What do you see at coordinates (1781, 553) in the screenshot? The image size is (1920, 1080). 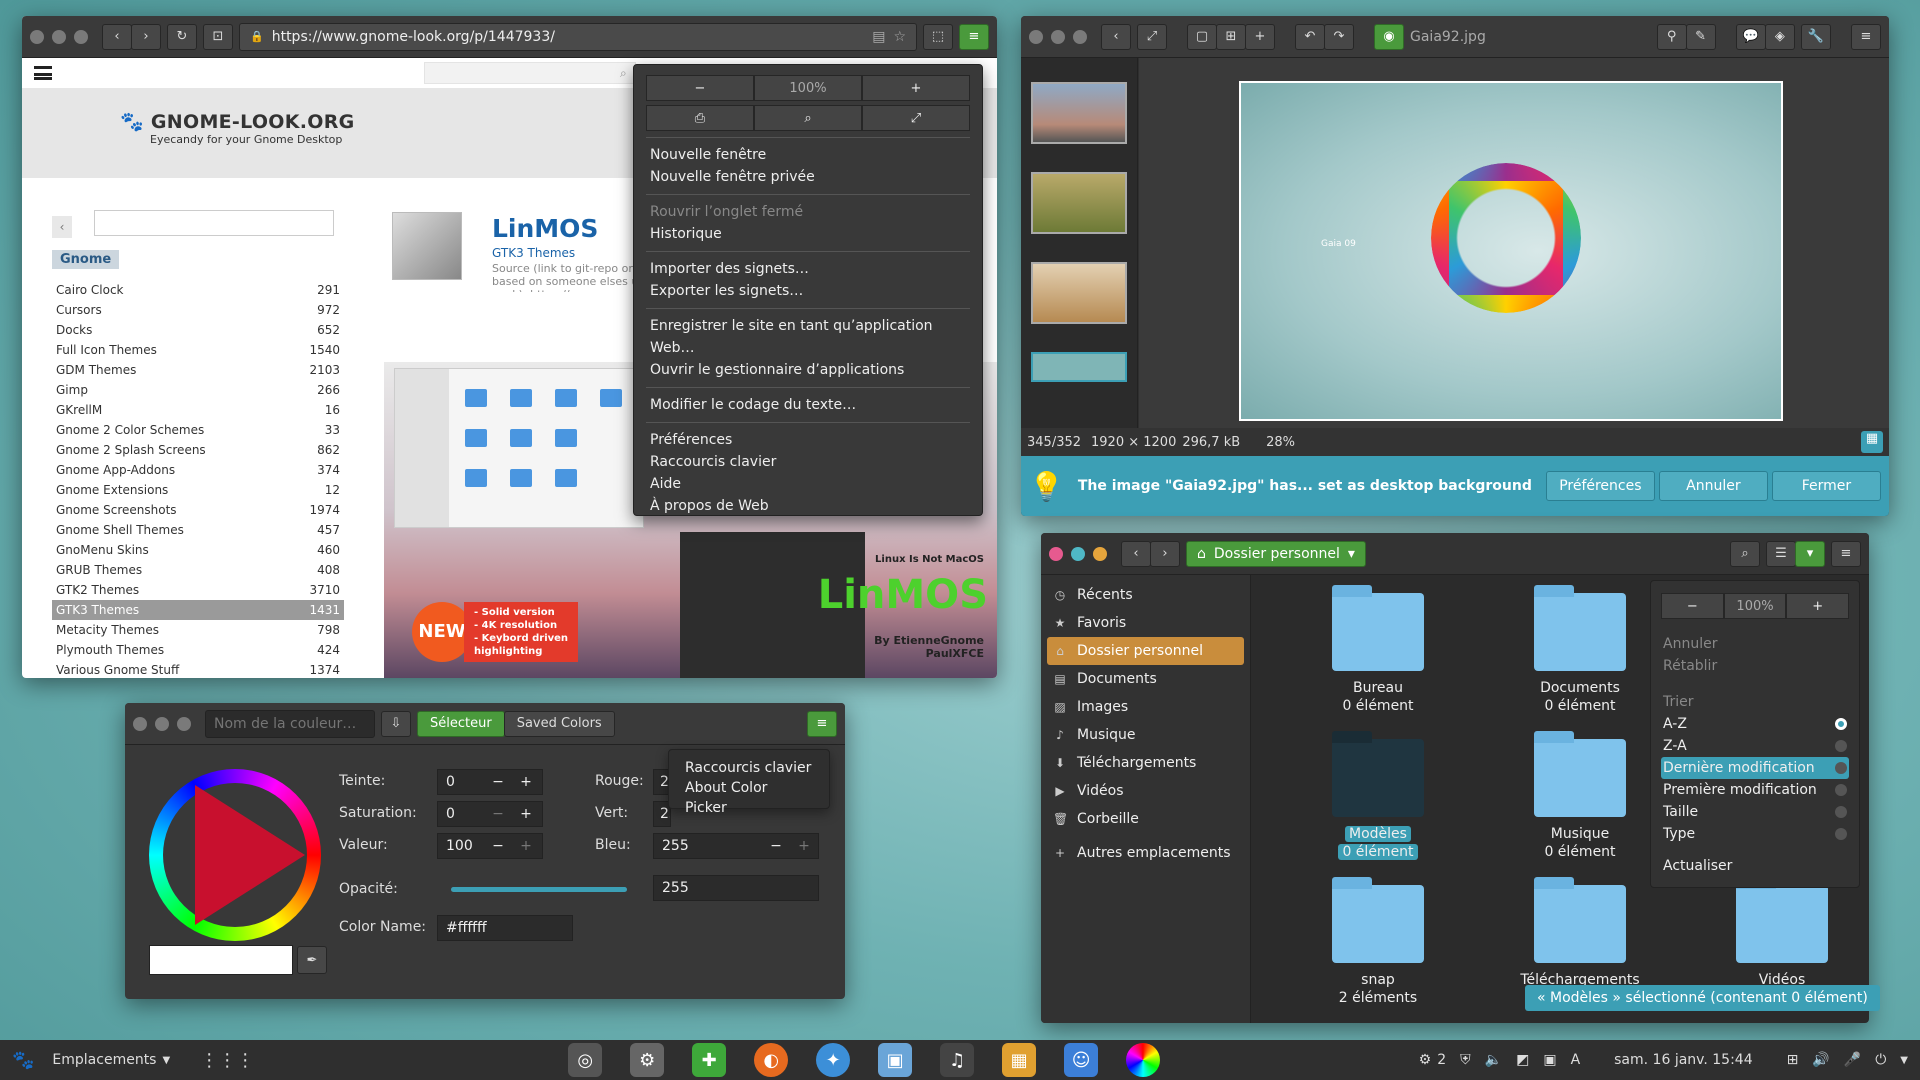 I see `list-view-icon: ☰` at bounding box center [1781, 553].